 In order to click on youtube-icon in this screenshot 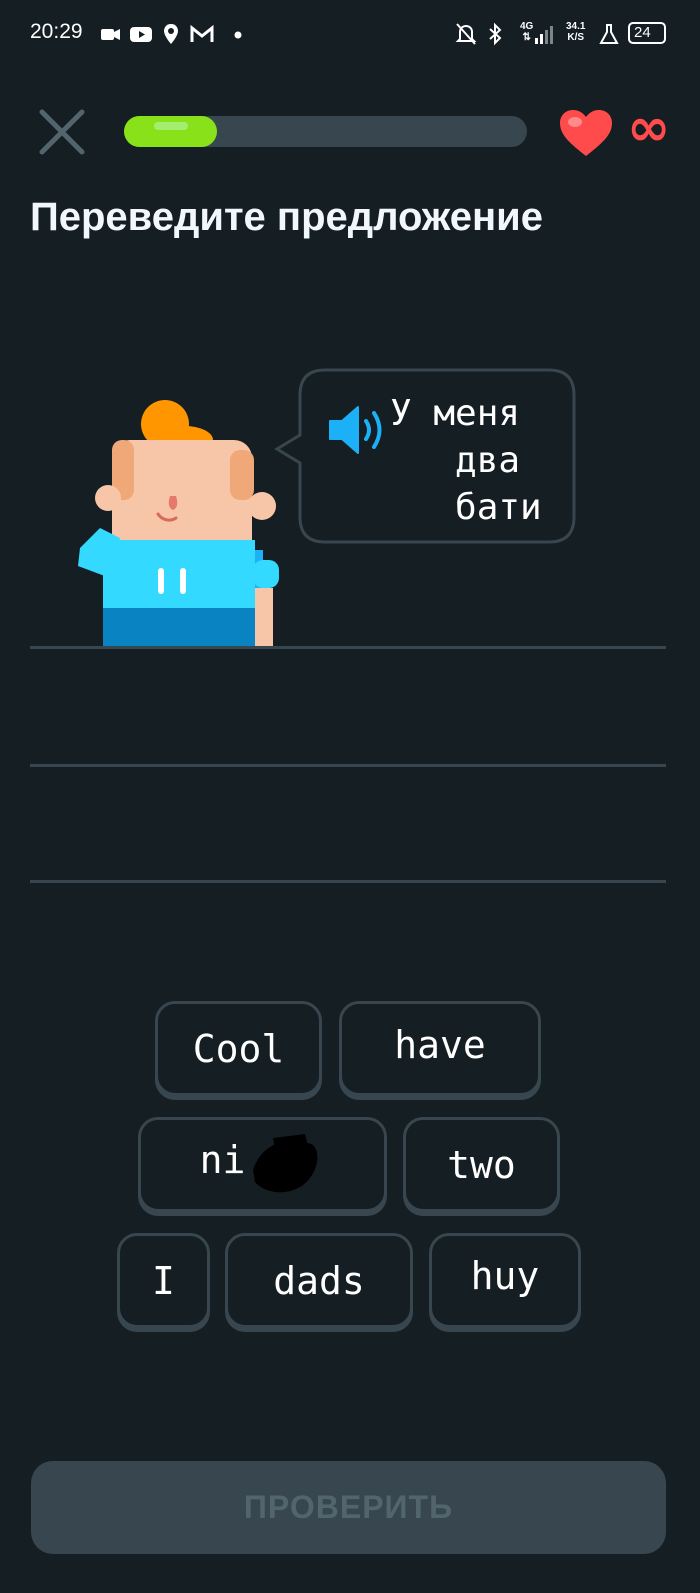, I will do `click(141, 34)`.